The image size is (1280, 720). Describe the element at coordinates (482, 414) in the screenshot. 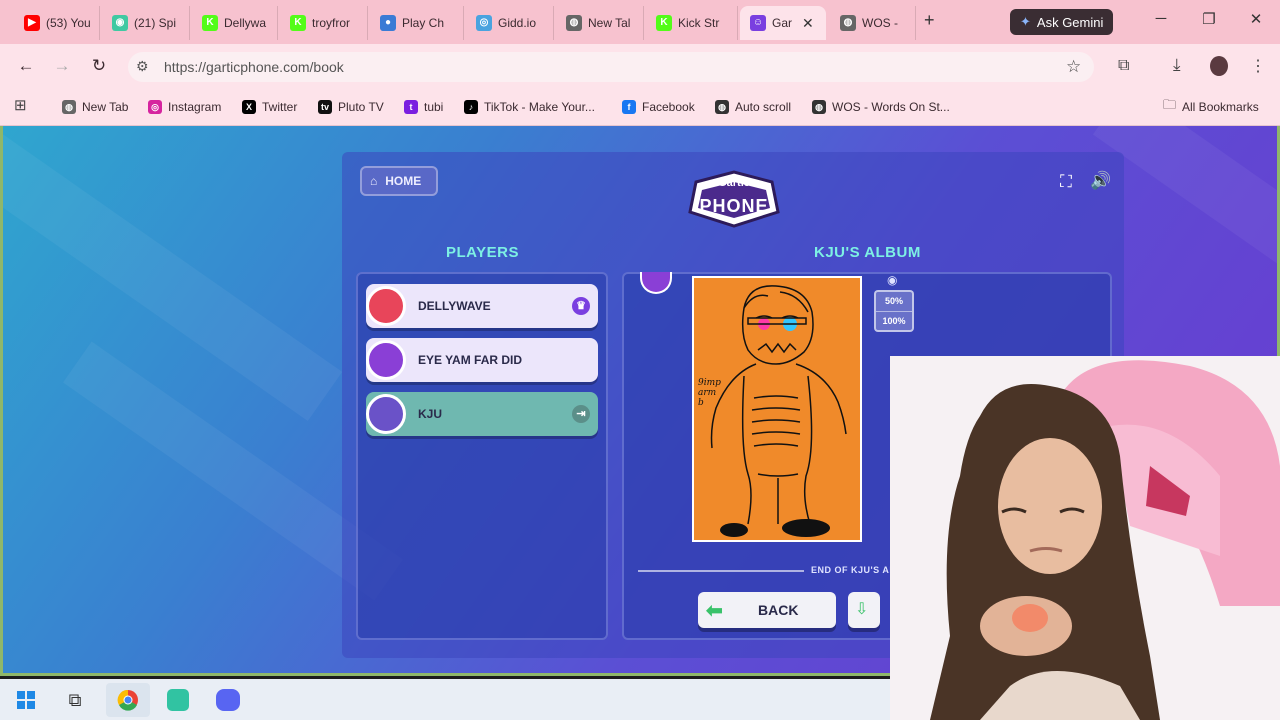

I see `player-row: KJU ⇥` at that location.